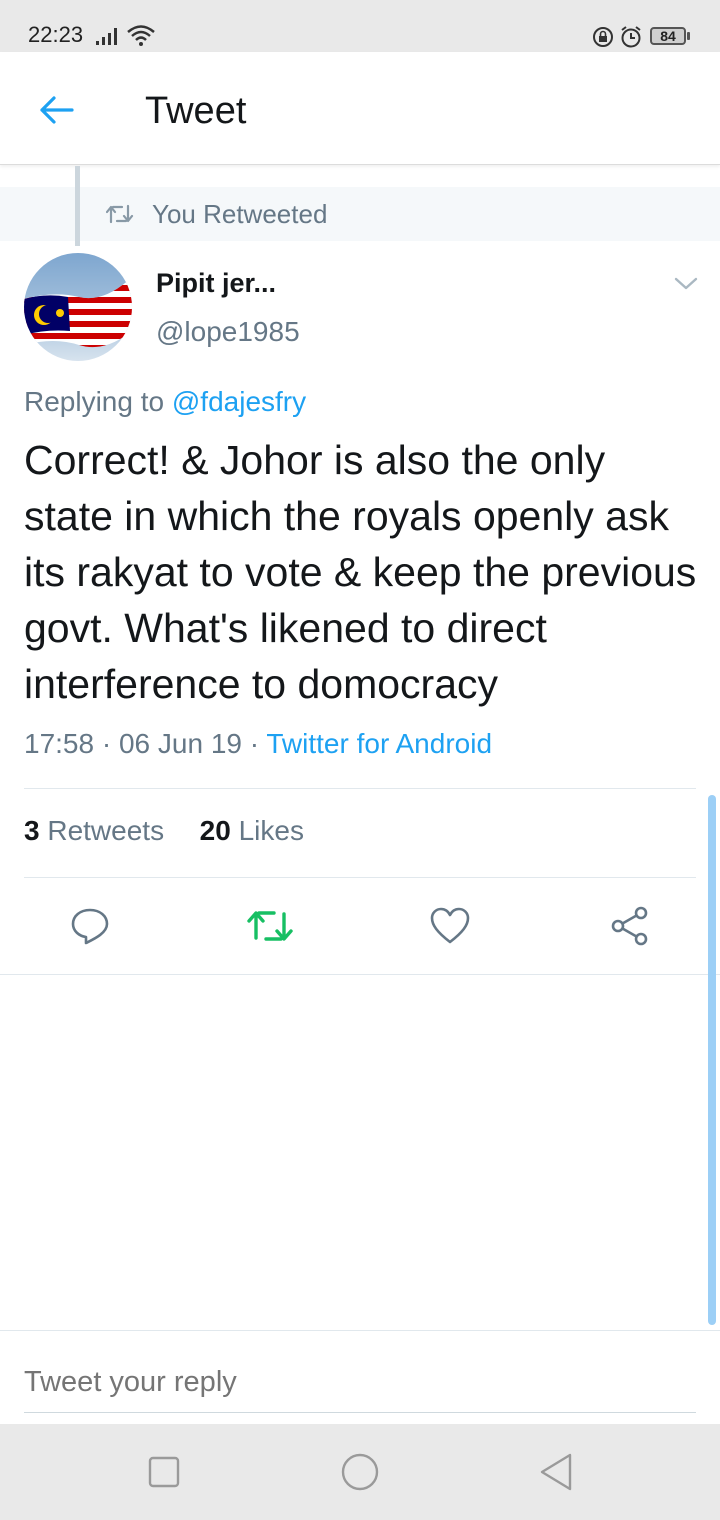 The height and width of the screenshot is (1520, 720). What do you see at coordinates (120, 214) in the screenshot?
I see `retweet-context-icon` at bounding box center [120, 214].